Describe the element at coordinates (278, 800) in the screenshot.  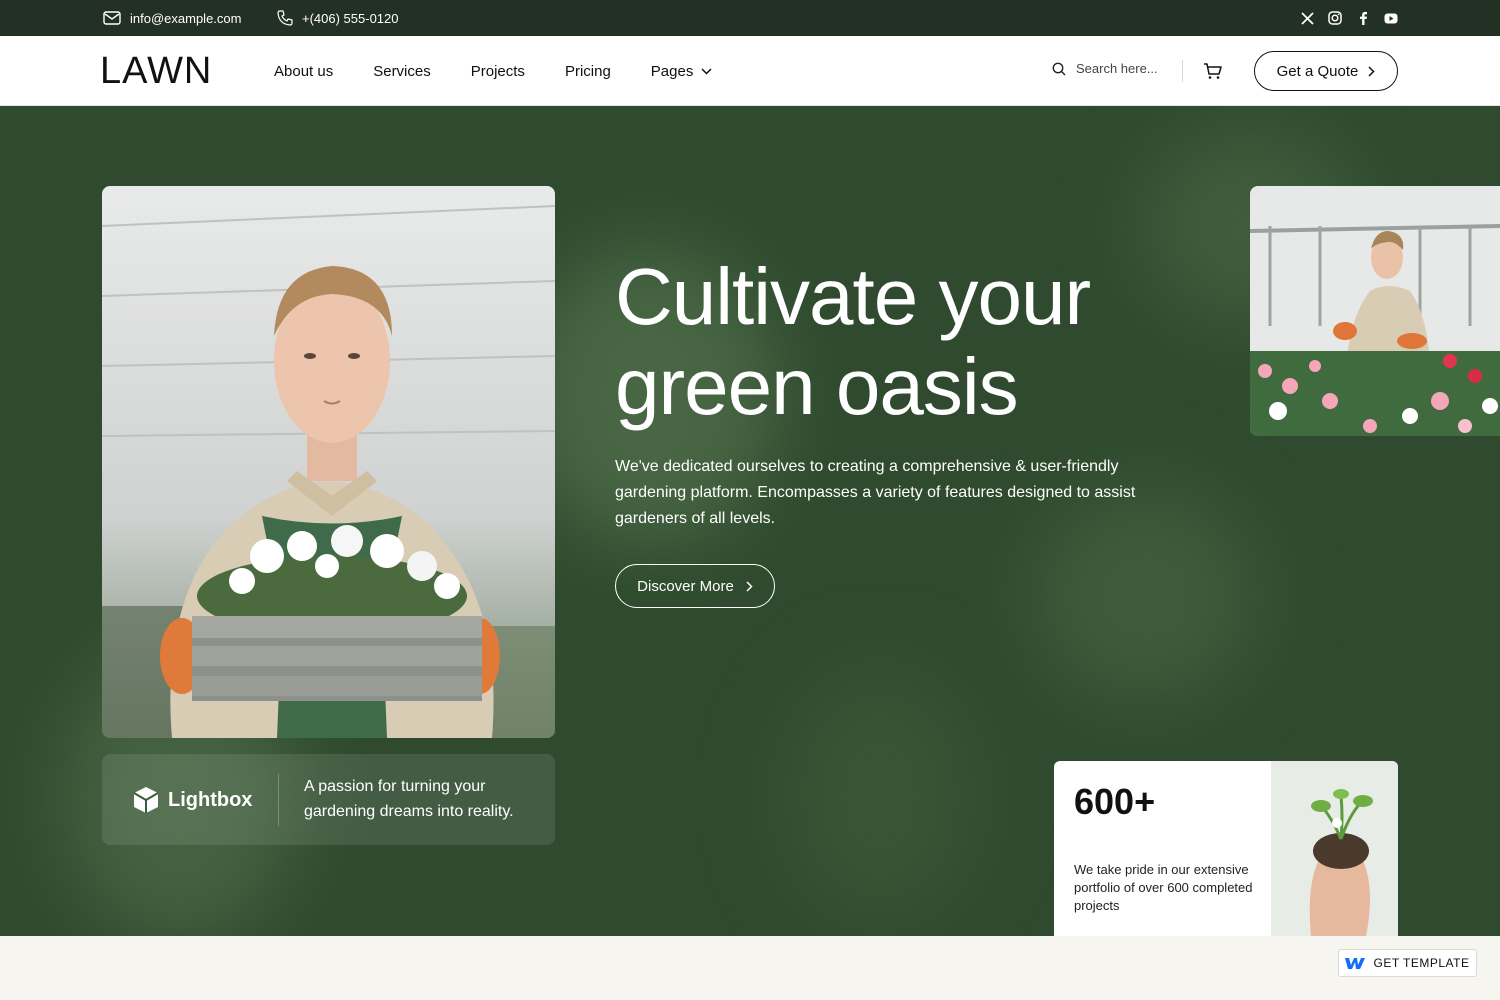
I see `brand-divider` at that location.